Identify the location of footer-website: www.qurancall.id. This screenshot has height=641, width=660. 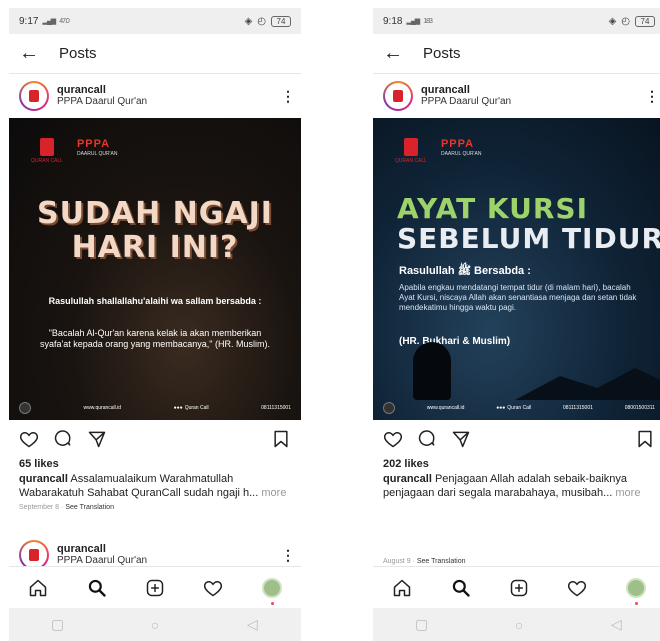
(102, 408).